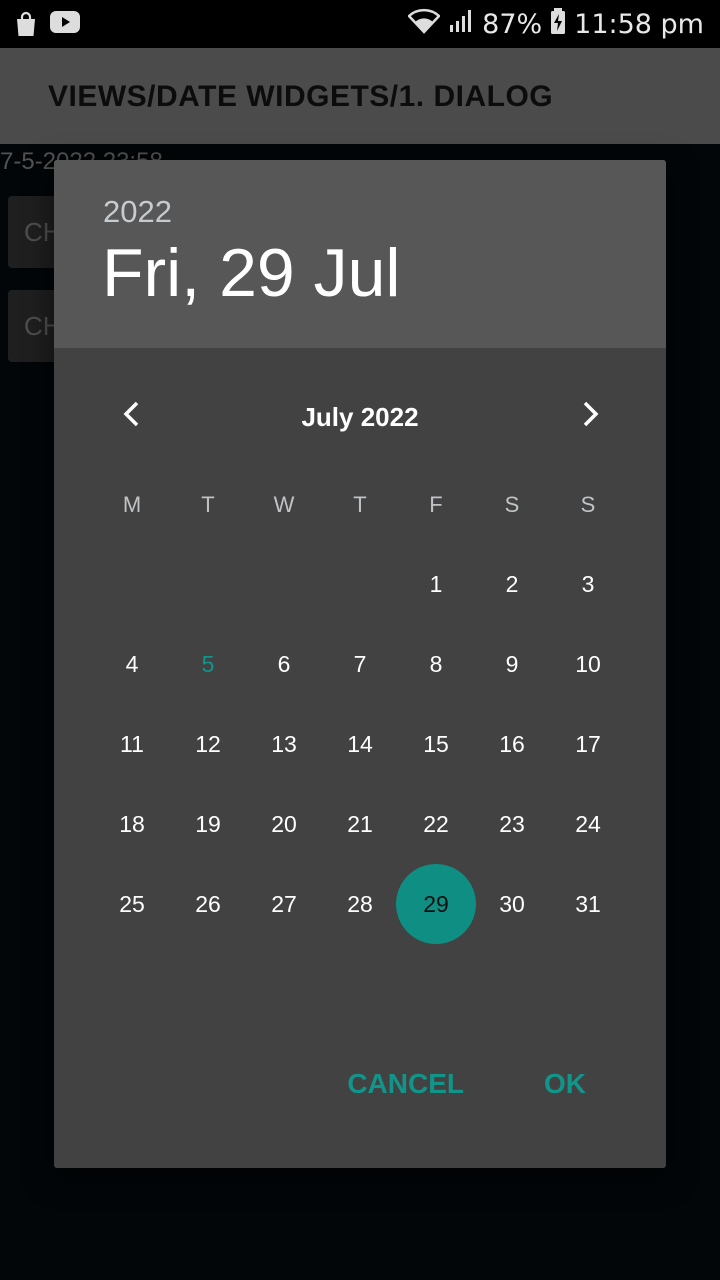 The width and height of the screenshot is (720, 1280). I want to click on day-29: 29, so click(436, 904).